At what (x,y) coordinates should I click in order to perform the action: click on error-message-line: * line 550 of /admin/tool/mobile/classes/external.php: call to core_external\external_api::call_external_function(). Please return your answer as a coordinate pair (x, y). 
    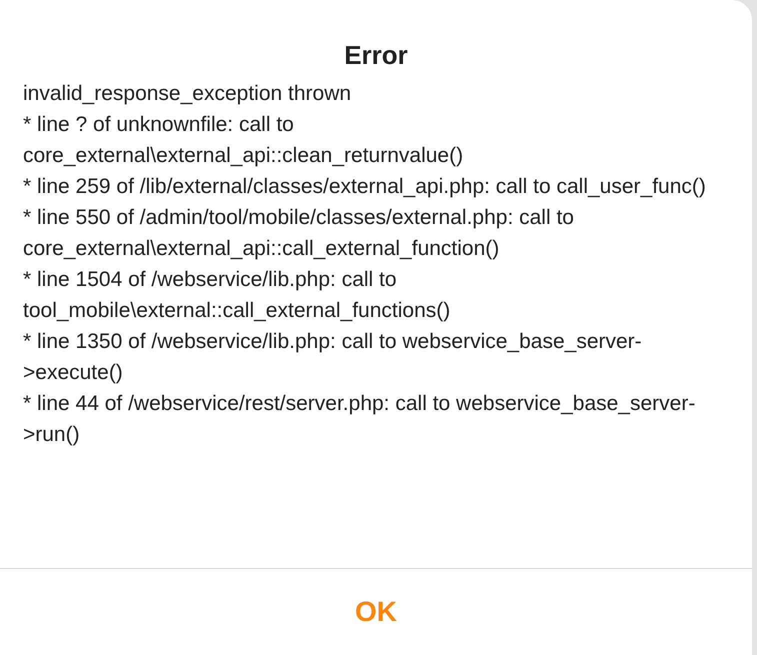
    Looking at the image, I should click on (299, 233).